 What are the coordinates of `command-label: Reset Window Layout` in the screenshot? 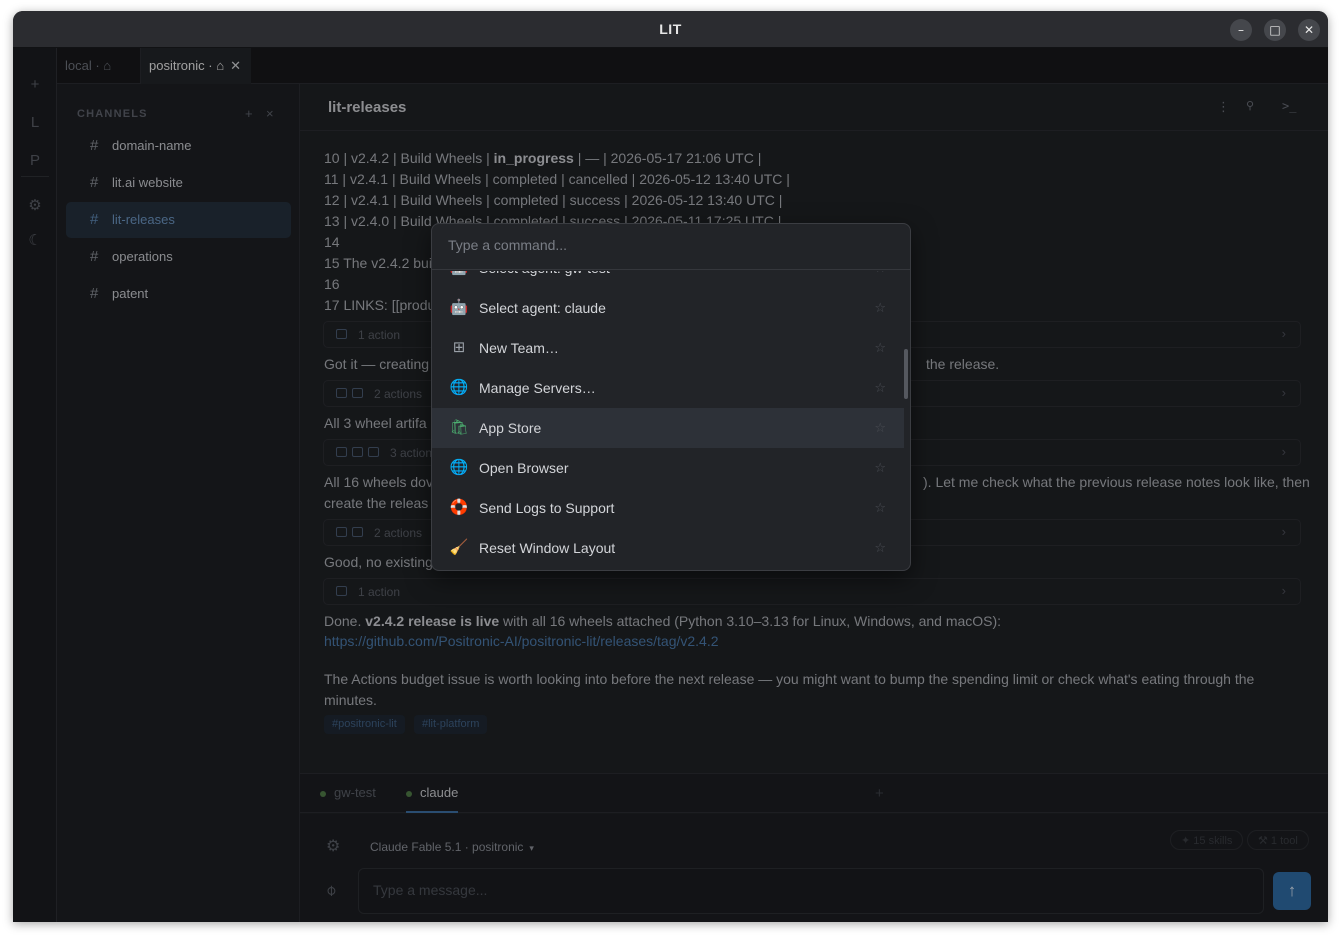 It's located at (547, 548).